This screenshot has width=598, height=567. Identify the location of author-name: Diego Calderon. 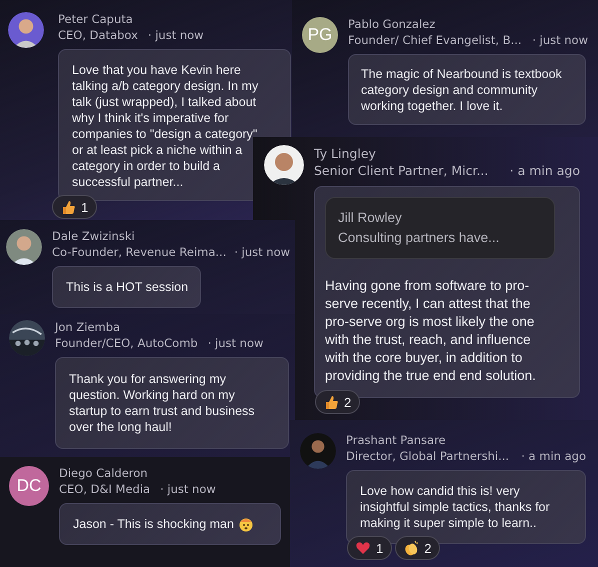
(103, 473).